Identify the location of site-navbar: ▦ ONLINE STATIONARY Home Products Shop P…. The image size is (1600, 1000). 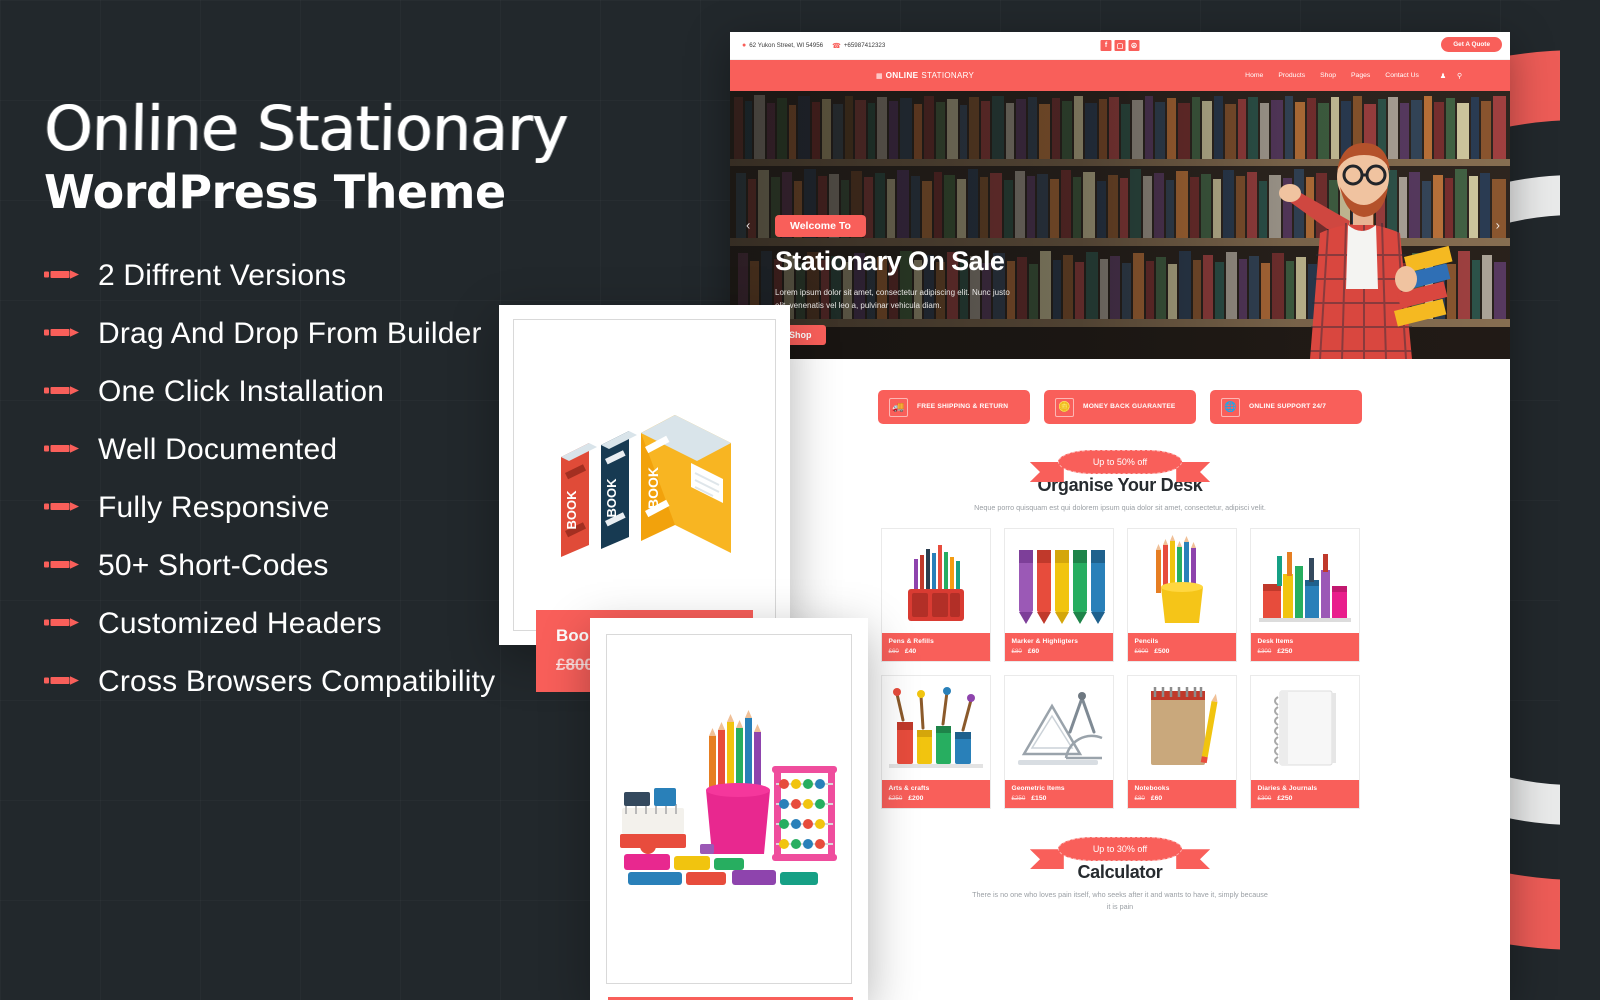
(1120, 75).